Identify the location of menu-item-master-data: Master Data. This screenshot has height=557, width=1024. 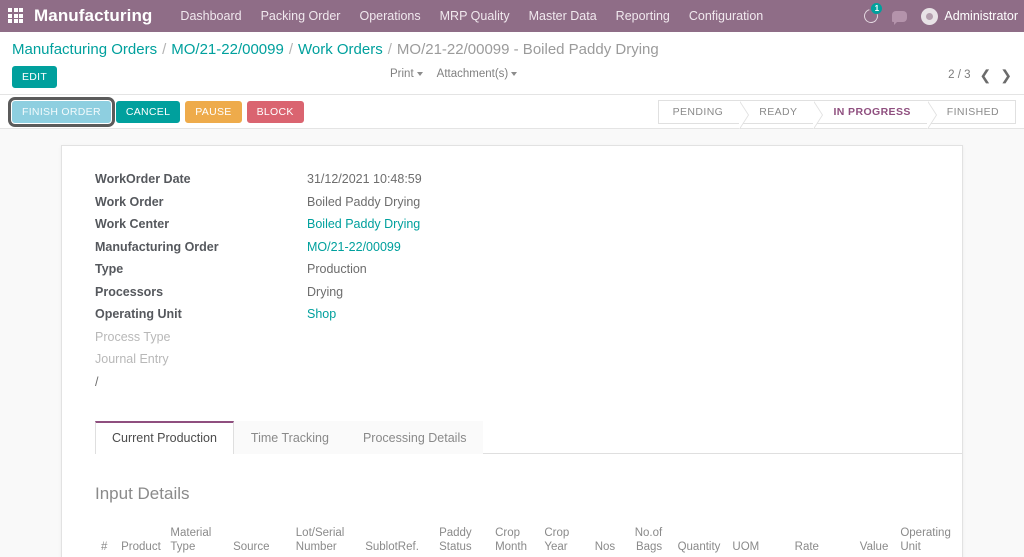
(563, 16).